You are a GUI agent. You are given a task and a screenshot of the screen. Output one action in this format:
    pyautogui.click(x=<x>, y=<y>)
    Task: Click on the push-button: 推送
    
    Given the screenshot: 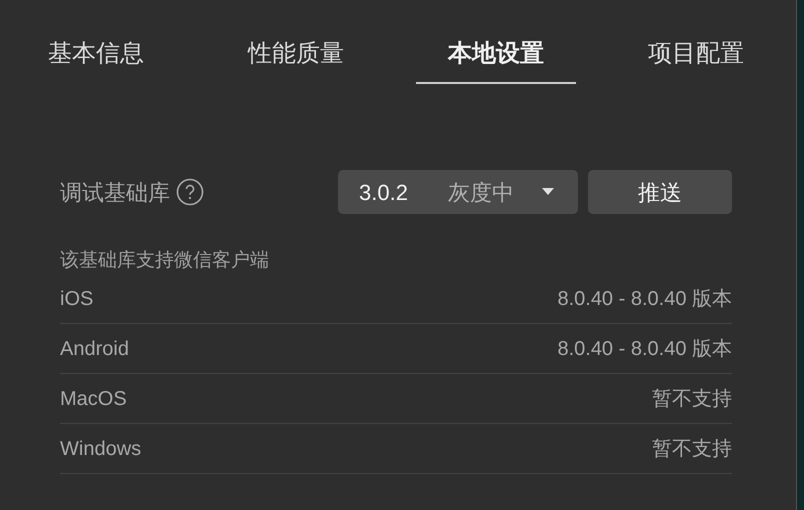 What is the action you would take?
    pyautogui.click(x=660, y=192)
    